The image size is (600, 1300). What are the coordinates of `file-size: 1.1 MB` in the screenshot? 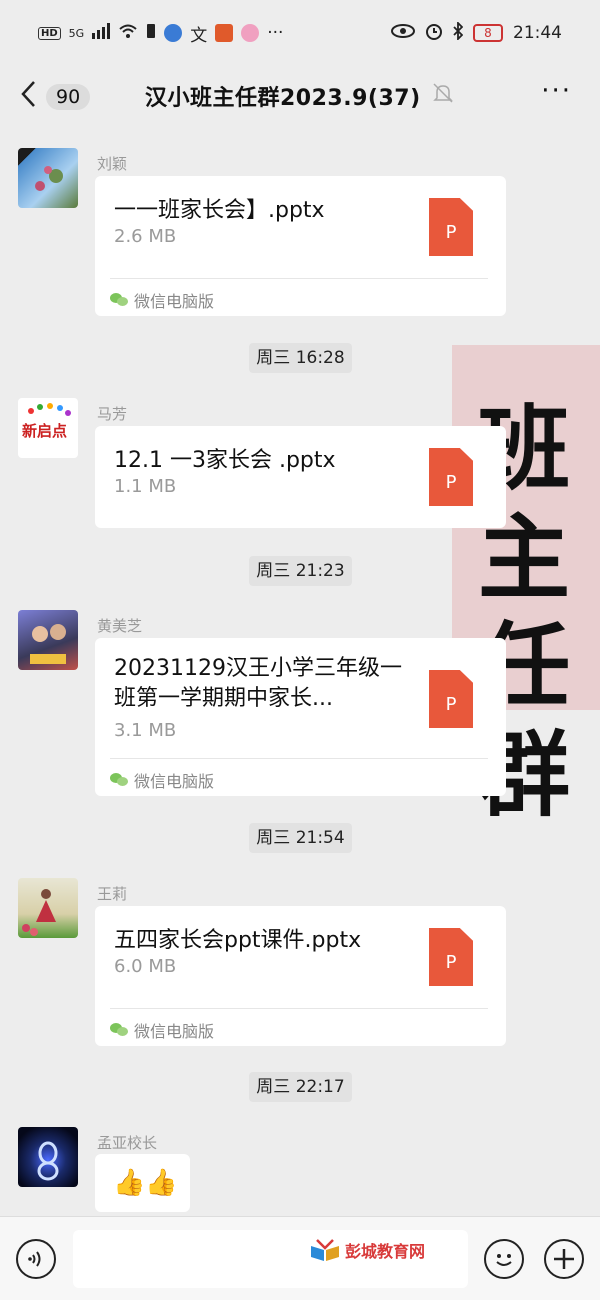 It's located at (145, 486).